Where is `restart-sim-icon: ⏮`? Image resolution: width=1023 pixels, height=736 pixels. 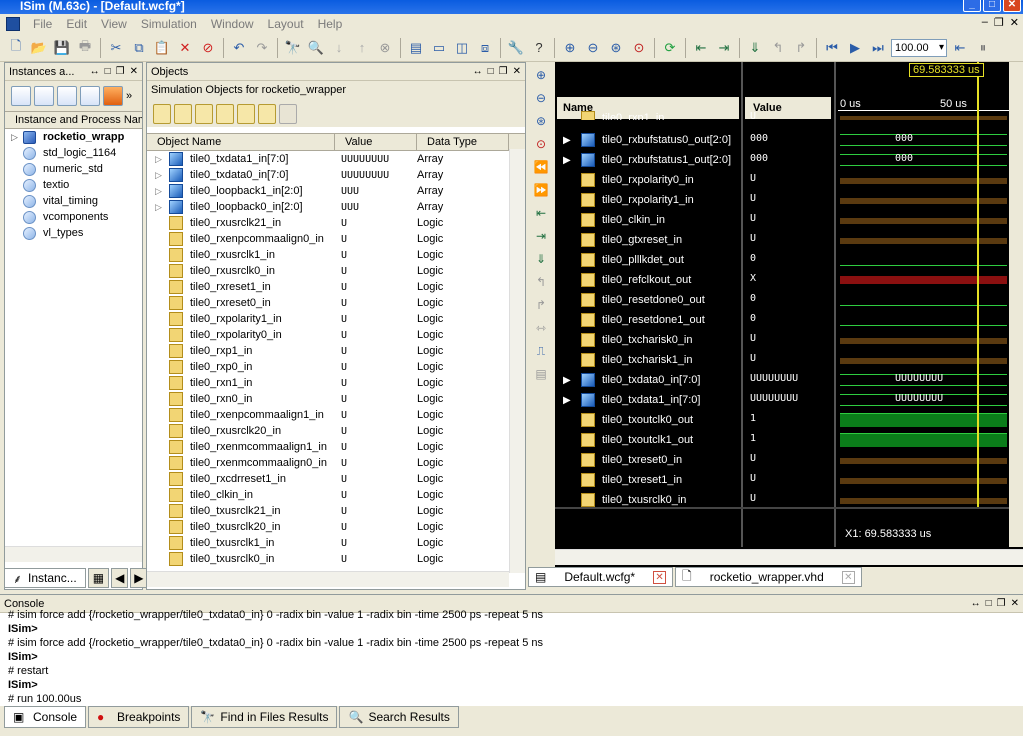
restart-sim-icon: ⏮ is located at coordinates (832, 48).